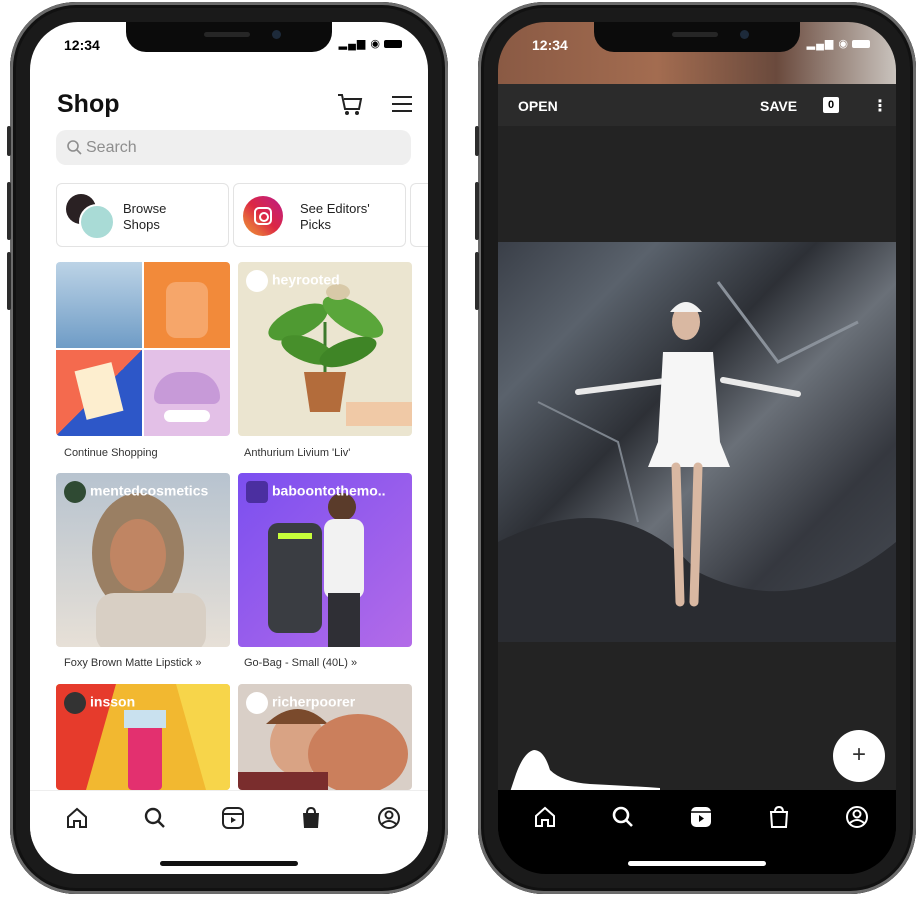 Image resolution: width=918 pixels, height=897 pixels. I want to click on editors-picks-button: See Editors' Picks, so click(319, 215).